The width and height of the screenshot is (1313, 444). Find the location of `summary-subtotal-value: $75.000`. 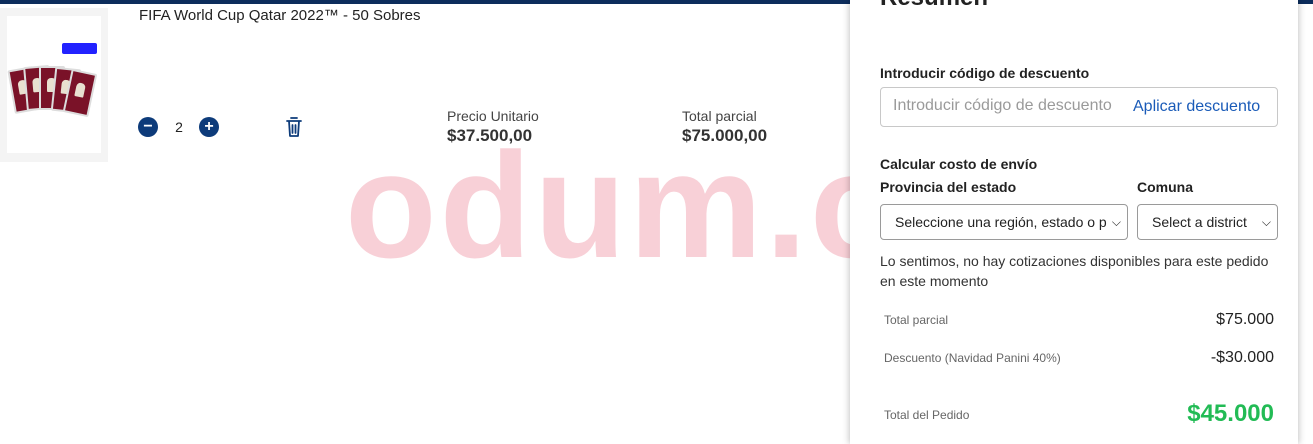

summary-subtotal-value: $75.000 is located at coordinates (1245, 319).